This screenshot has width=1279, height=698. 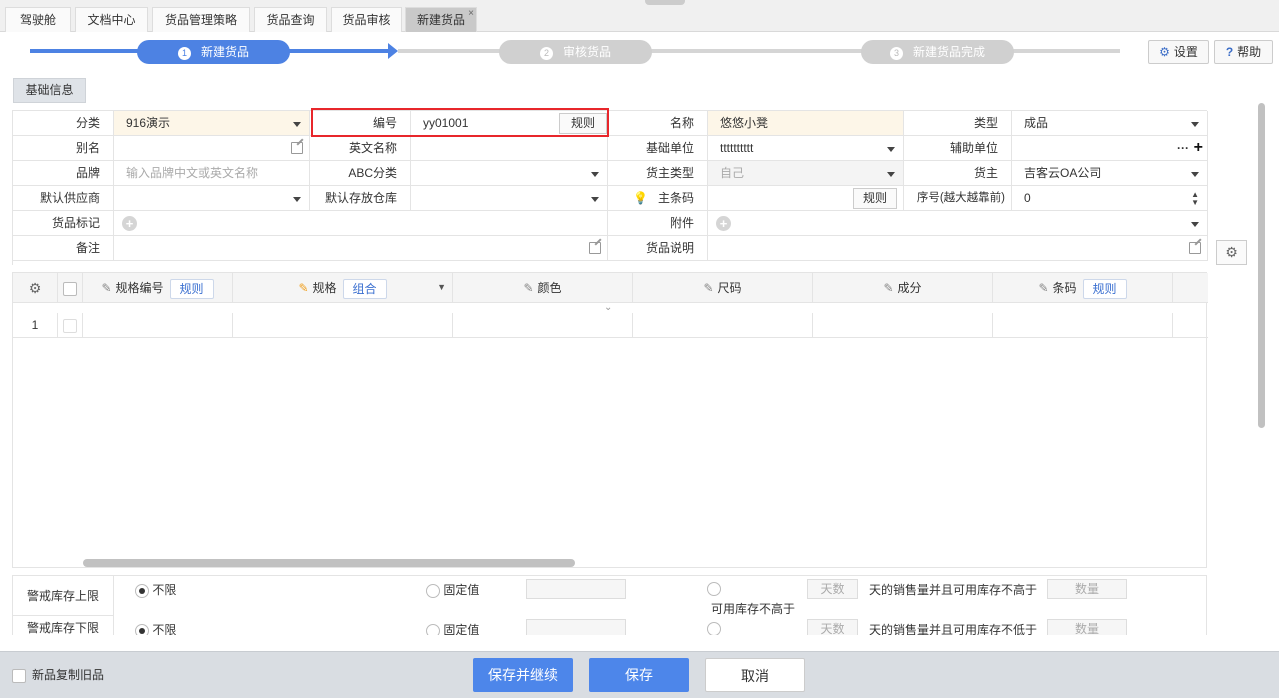 What do you see at coordinates (1183, 148) in the screenshot?
I see `more-icon: ···` at bounding box center [1183, 148].